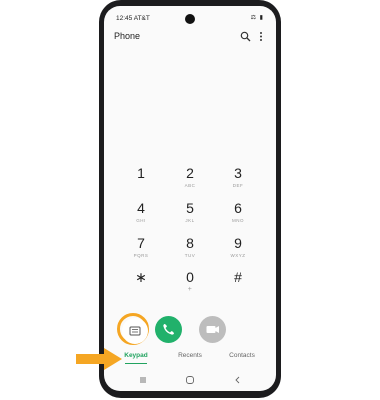 The width and height of the screenshot is (380, 400). Describe the element at coordinates (257, 18) in the screenshot. I see `status-icons: ⚖ ▮` at that location.